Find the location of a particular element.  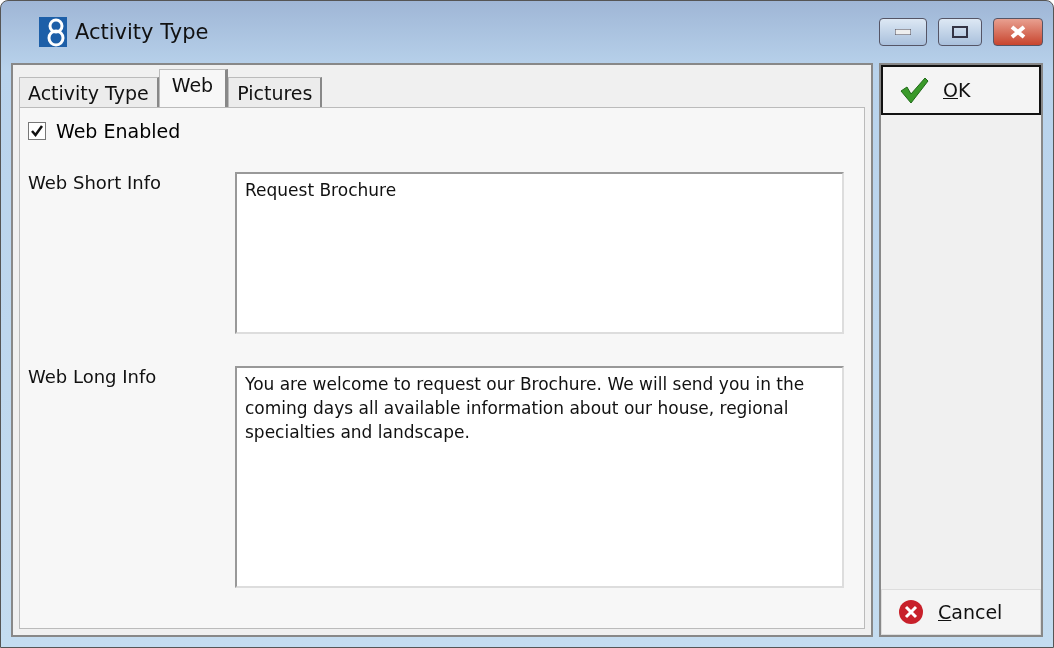

close-button is located at coordinates (1018, 32).